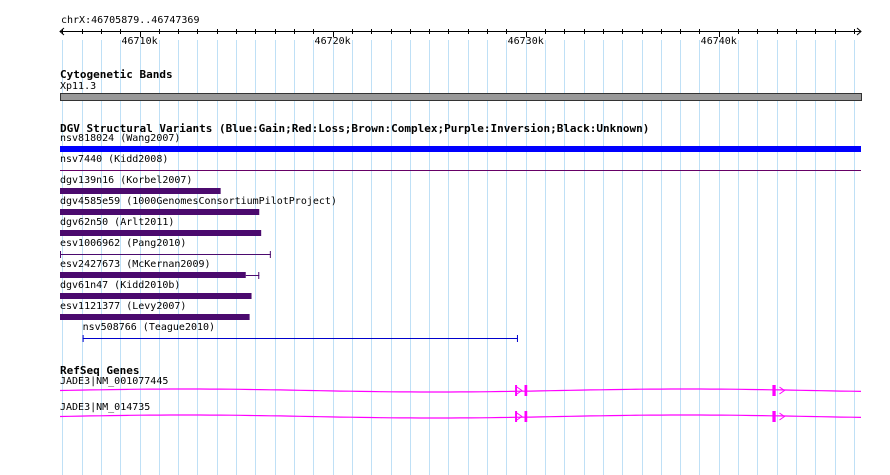 The width and height of the screenshot is (890, 475). What do you see at coordinates (78, 86) in the screenshot?
I see `cytoband-label: Xp11.3` at bounding box center [78, 86].